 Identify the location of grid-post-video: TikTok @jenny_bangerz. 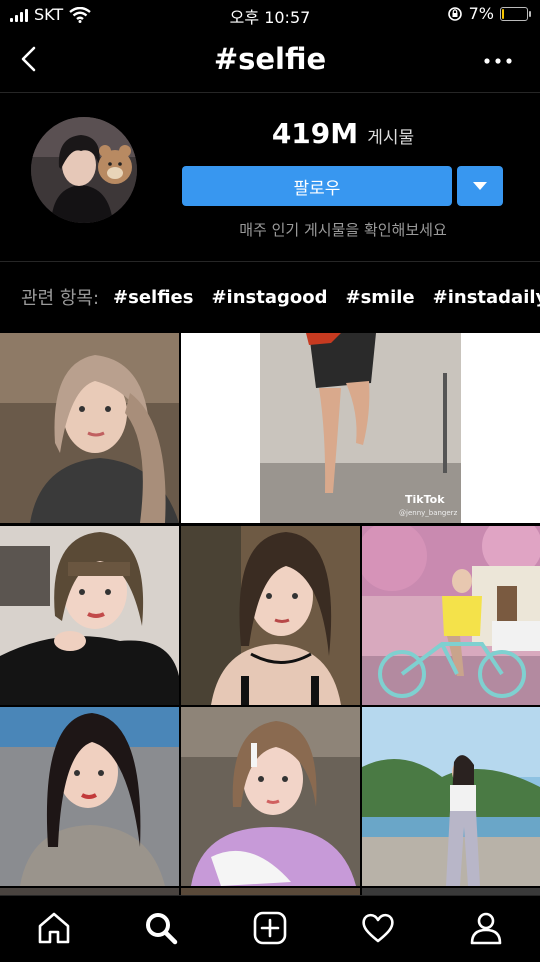
(360, 428).